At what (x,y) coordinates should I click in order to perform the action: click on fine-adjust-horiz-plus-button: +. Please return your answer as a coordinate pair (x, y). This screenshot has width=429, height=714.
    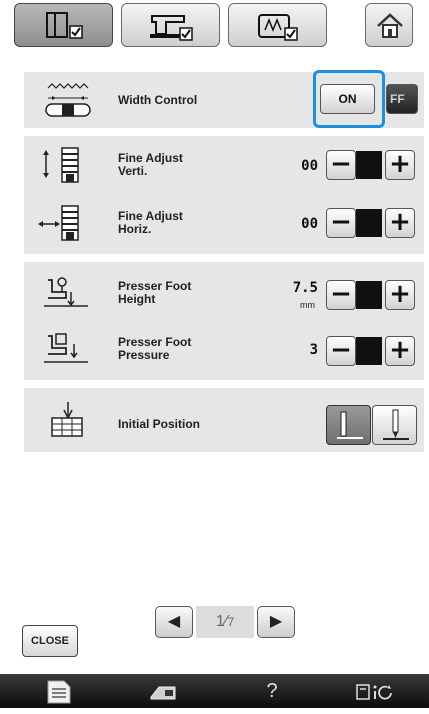
    Looking at the image, I should click on (400, 223).